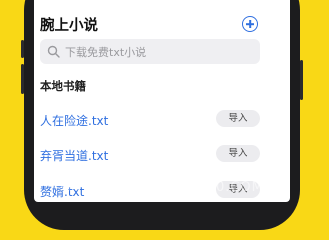 The image size is (329, 240). Describe the element at coordinates (69, 26) in the screenshot. I see `page-title: 腕上小说` at that location.